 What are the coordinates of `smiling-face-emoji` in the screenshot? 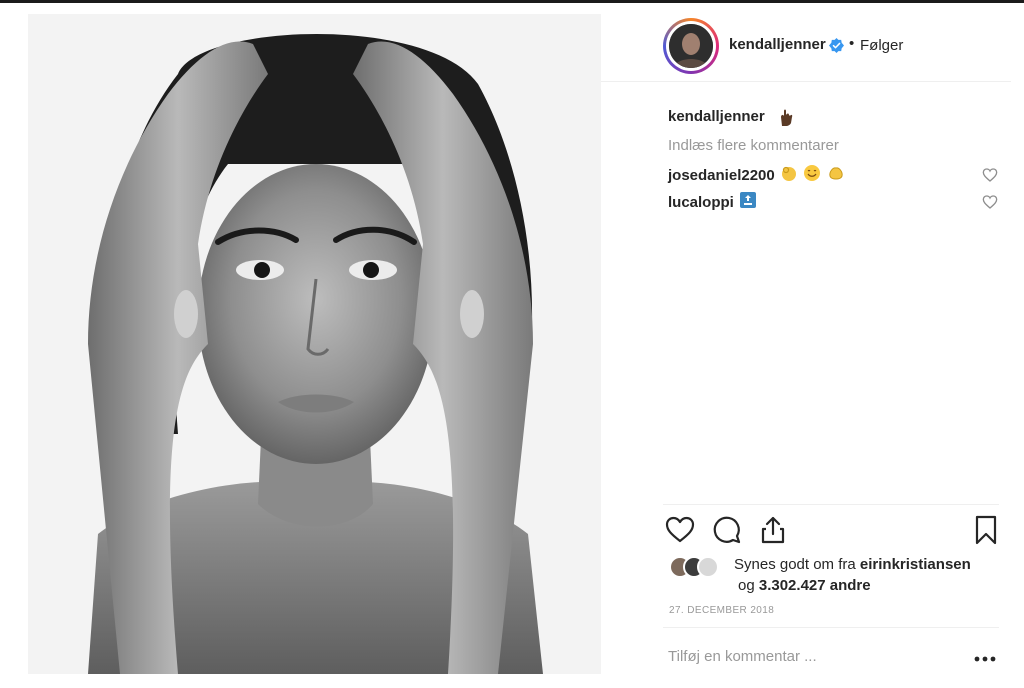 It's located at (812, 175).